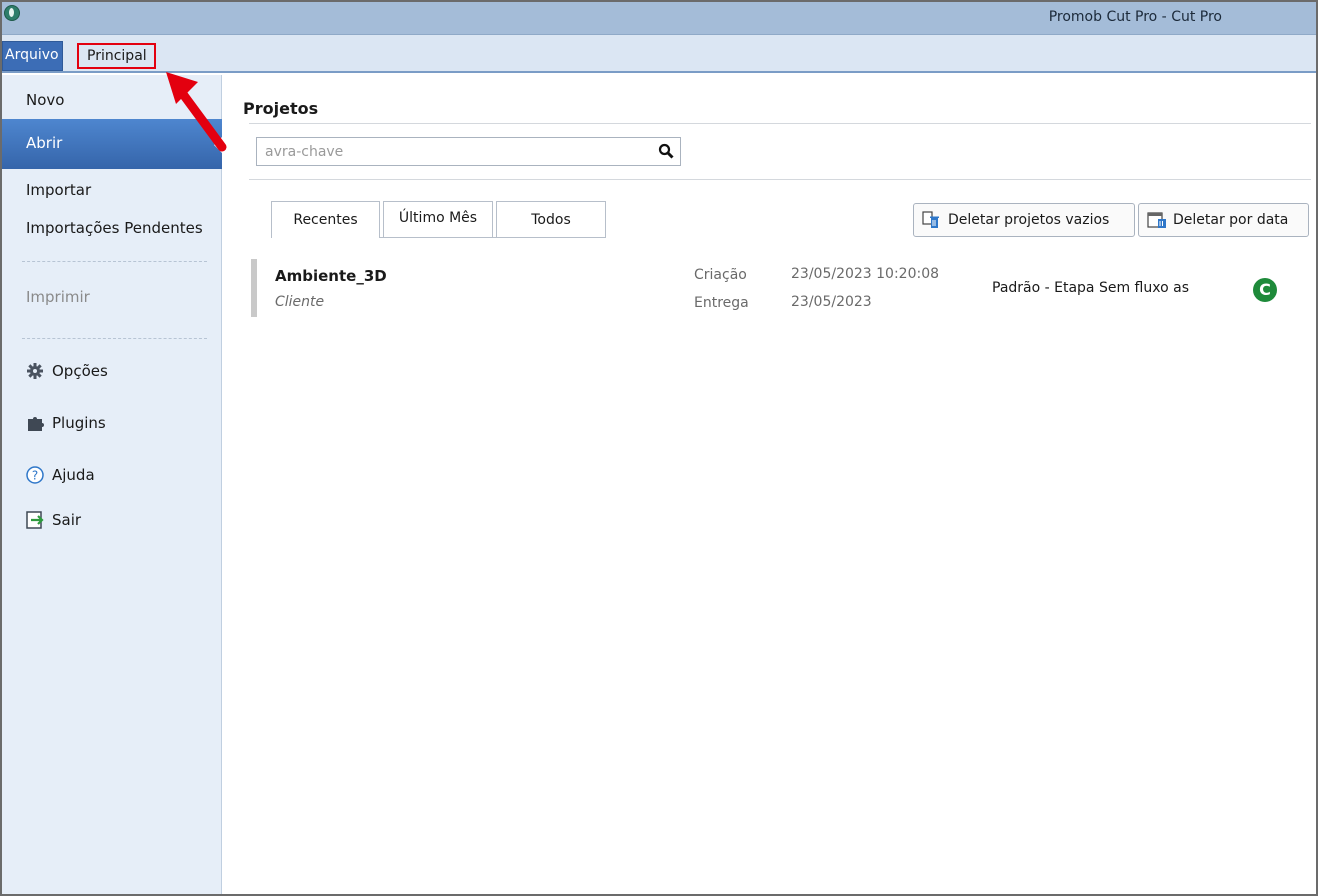 The image size is (1318, 896). I want to click on sidebar-item-sair: Sair, so click(53, 520).